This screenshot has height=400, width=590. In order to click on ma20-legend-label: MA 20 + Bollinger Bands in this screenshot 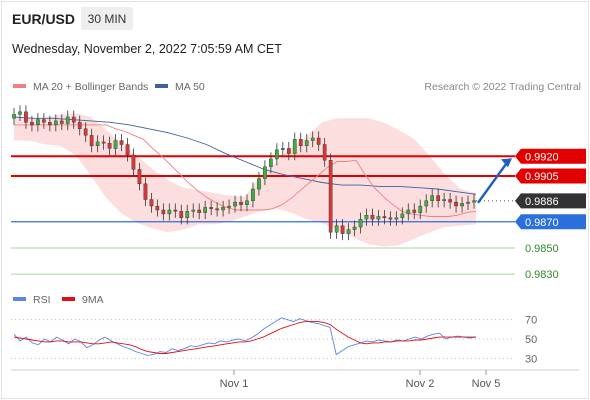, I will do `click(90, 87)`.